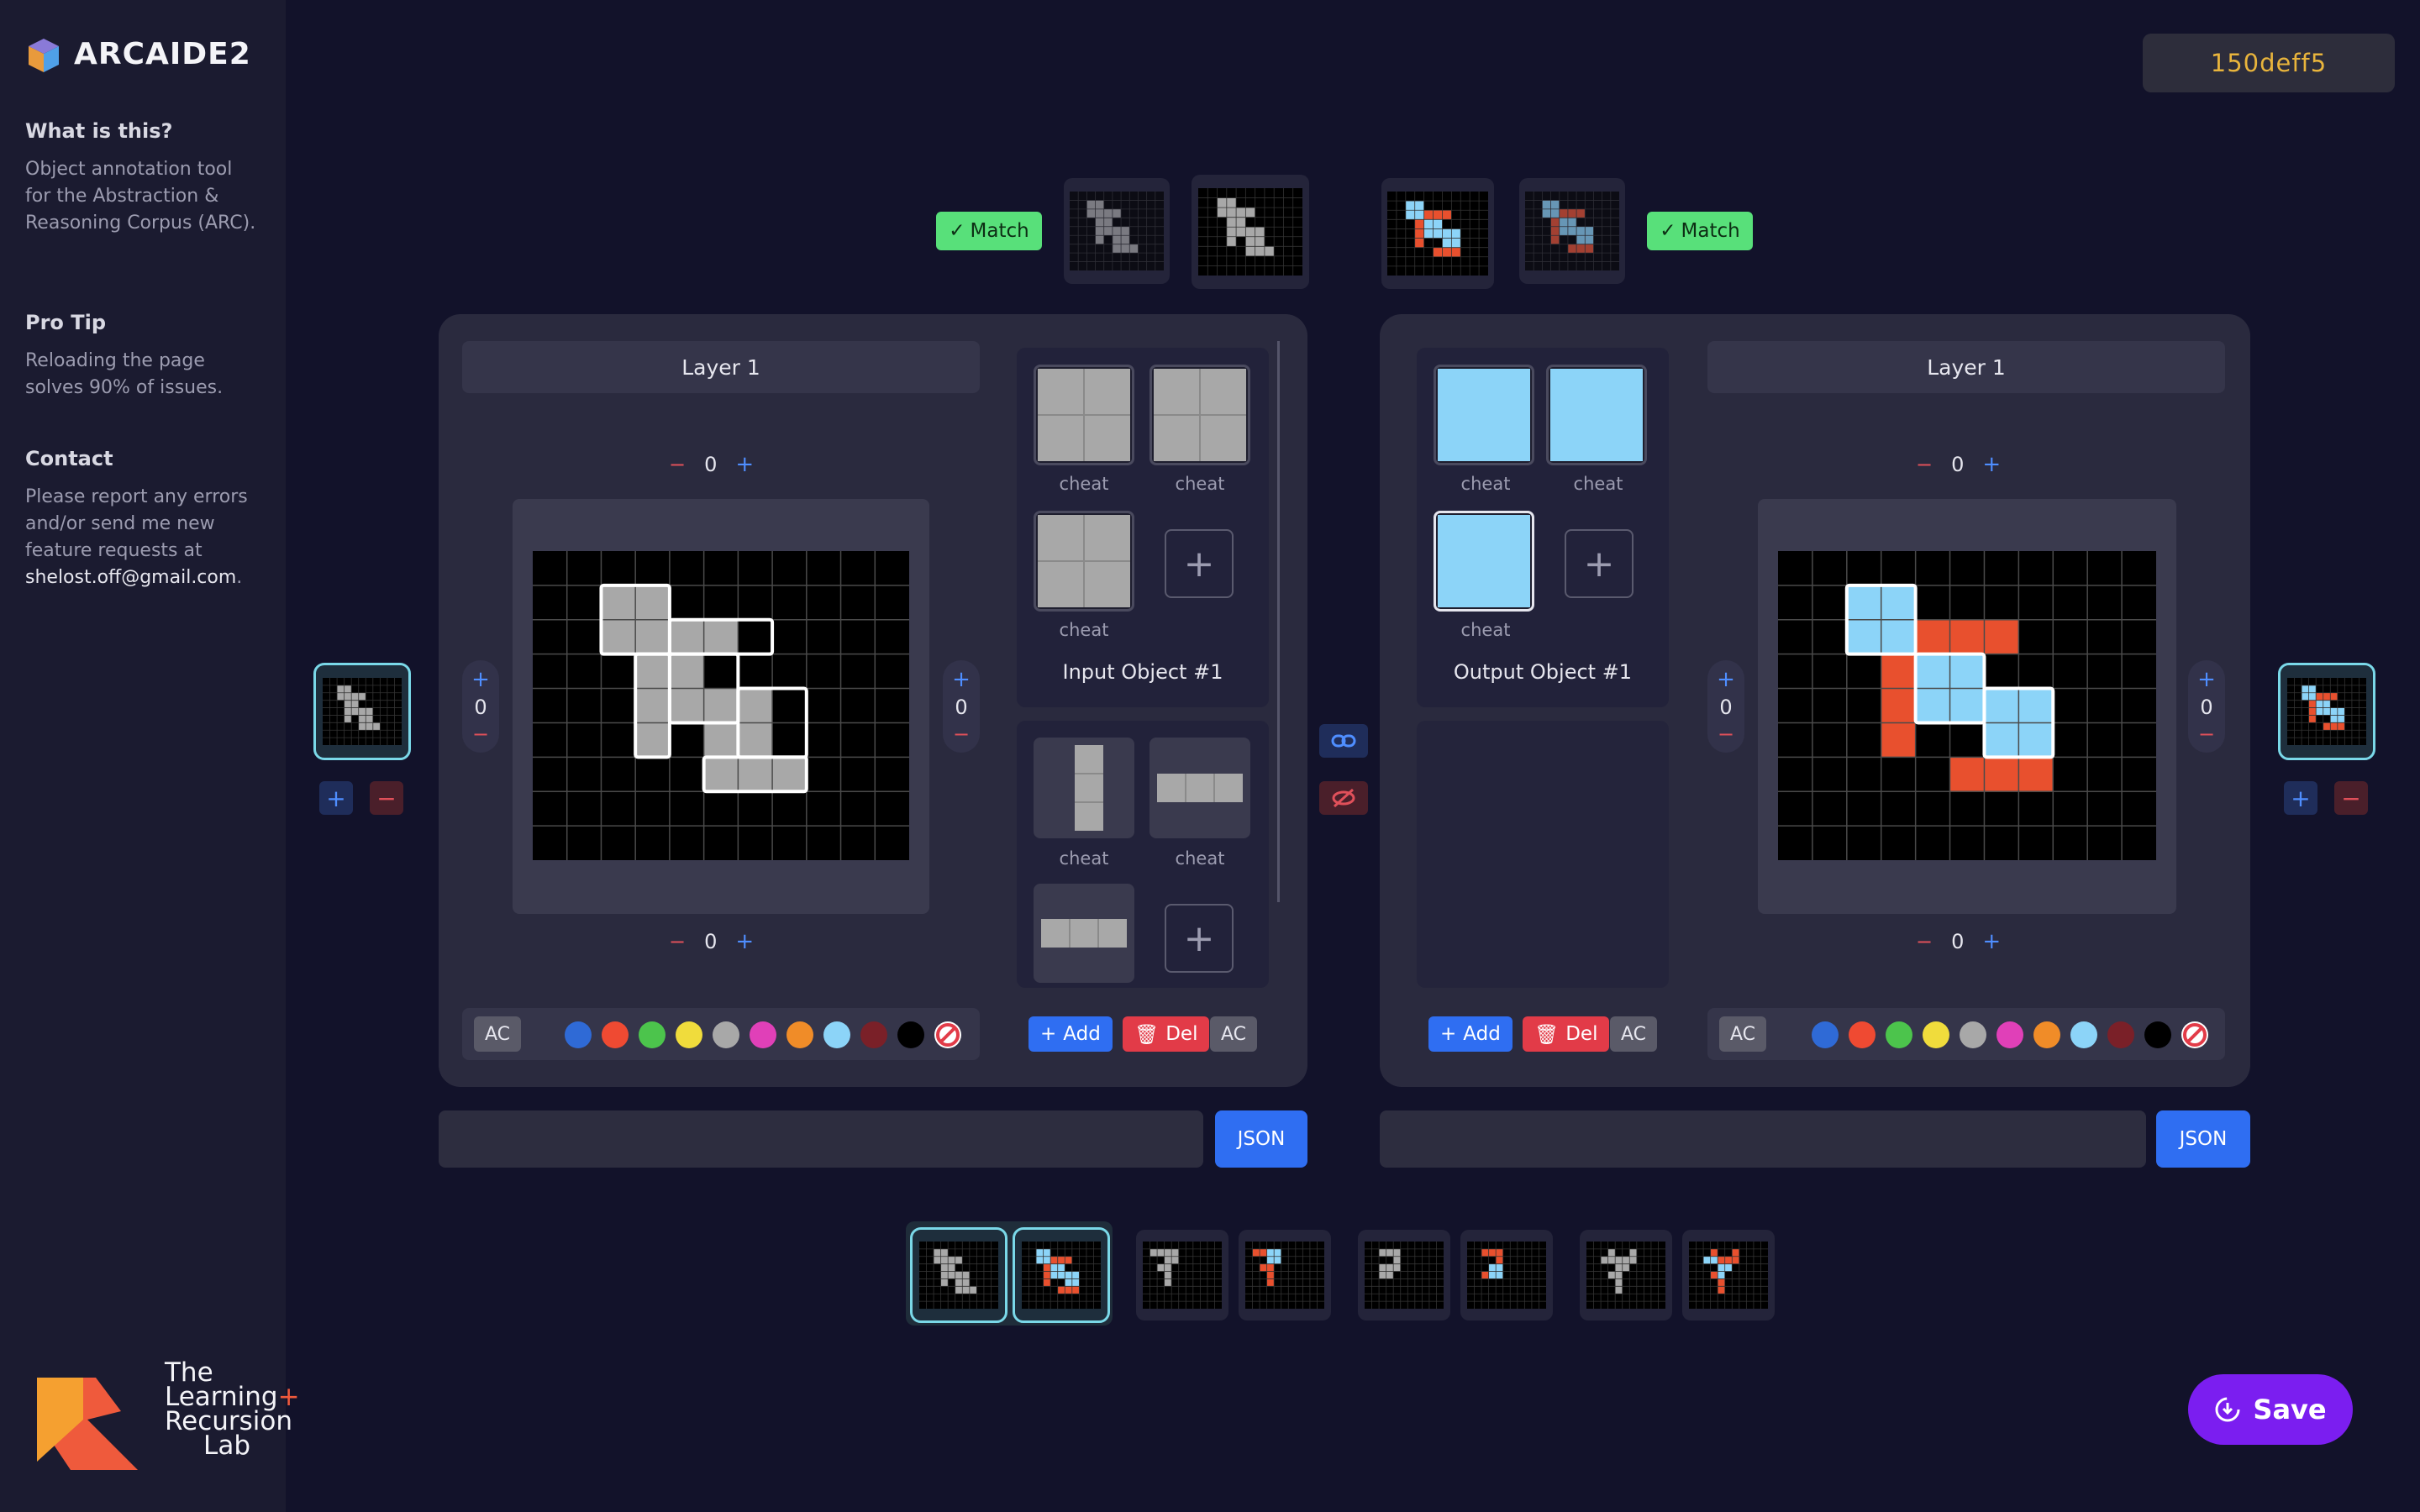  What do you see at coordinates (744, 464) in the screenshot?
I see `input-top-increment: +` at bounding box center [744, 464].